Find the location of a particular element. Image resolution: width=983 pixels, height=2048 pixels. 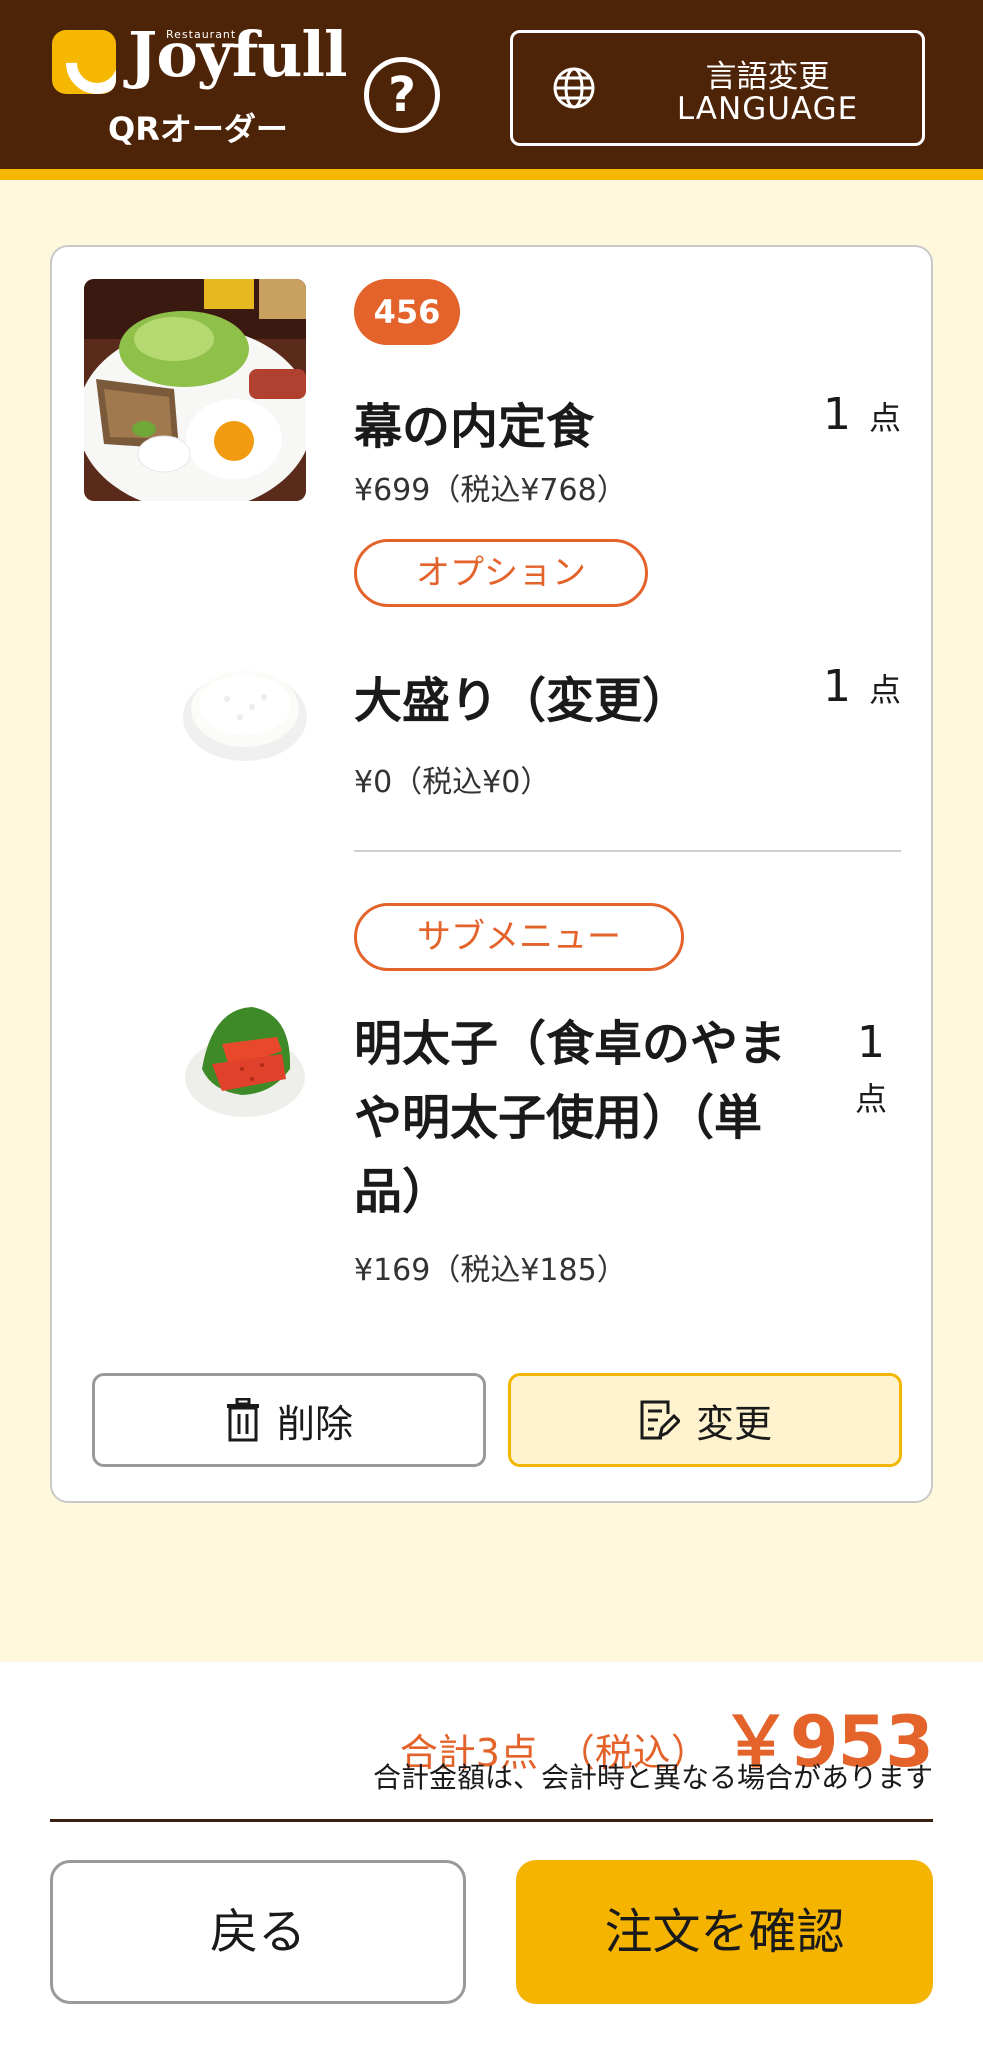

submenu-item-qty: 1 点 is located at coordinates (871, 1068).